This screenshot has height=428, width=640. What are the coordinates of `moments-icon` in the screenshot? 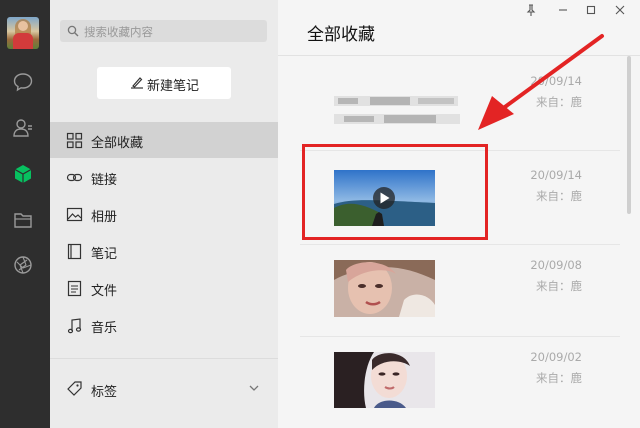 It's located at (23, 265).